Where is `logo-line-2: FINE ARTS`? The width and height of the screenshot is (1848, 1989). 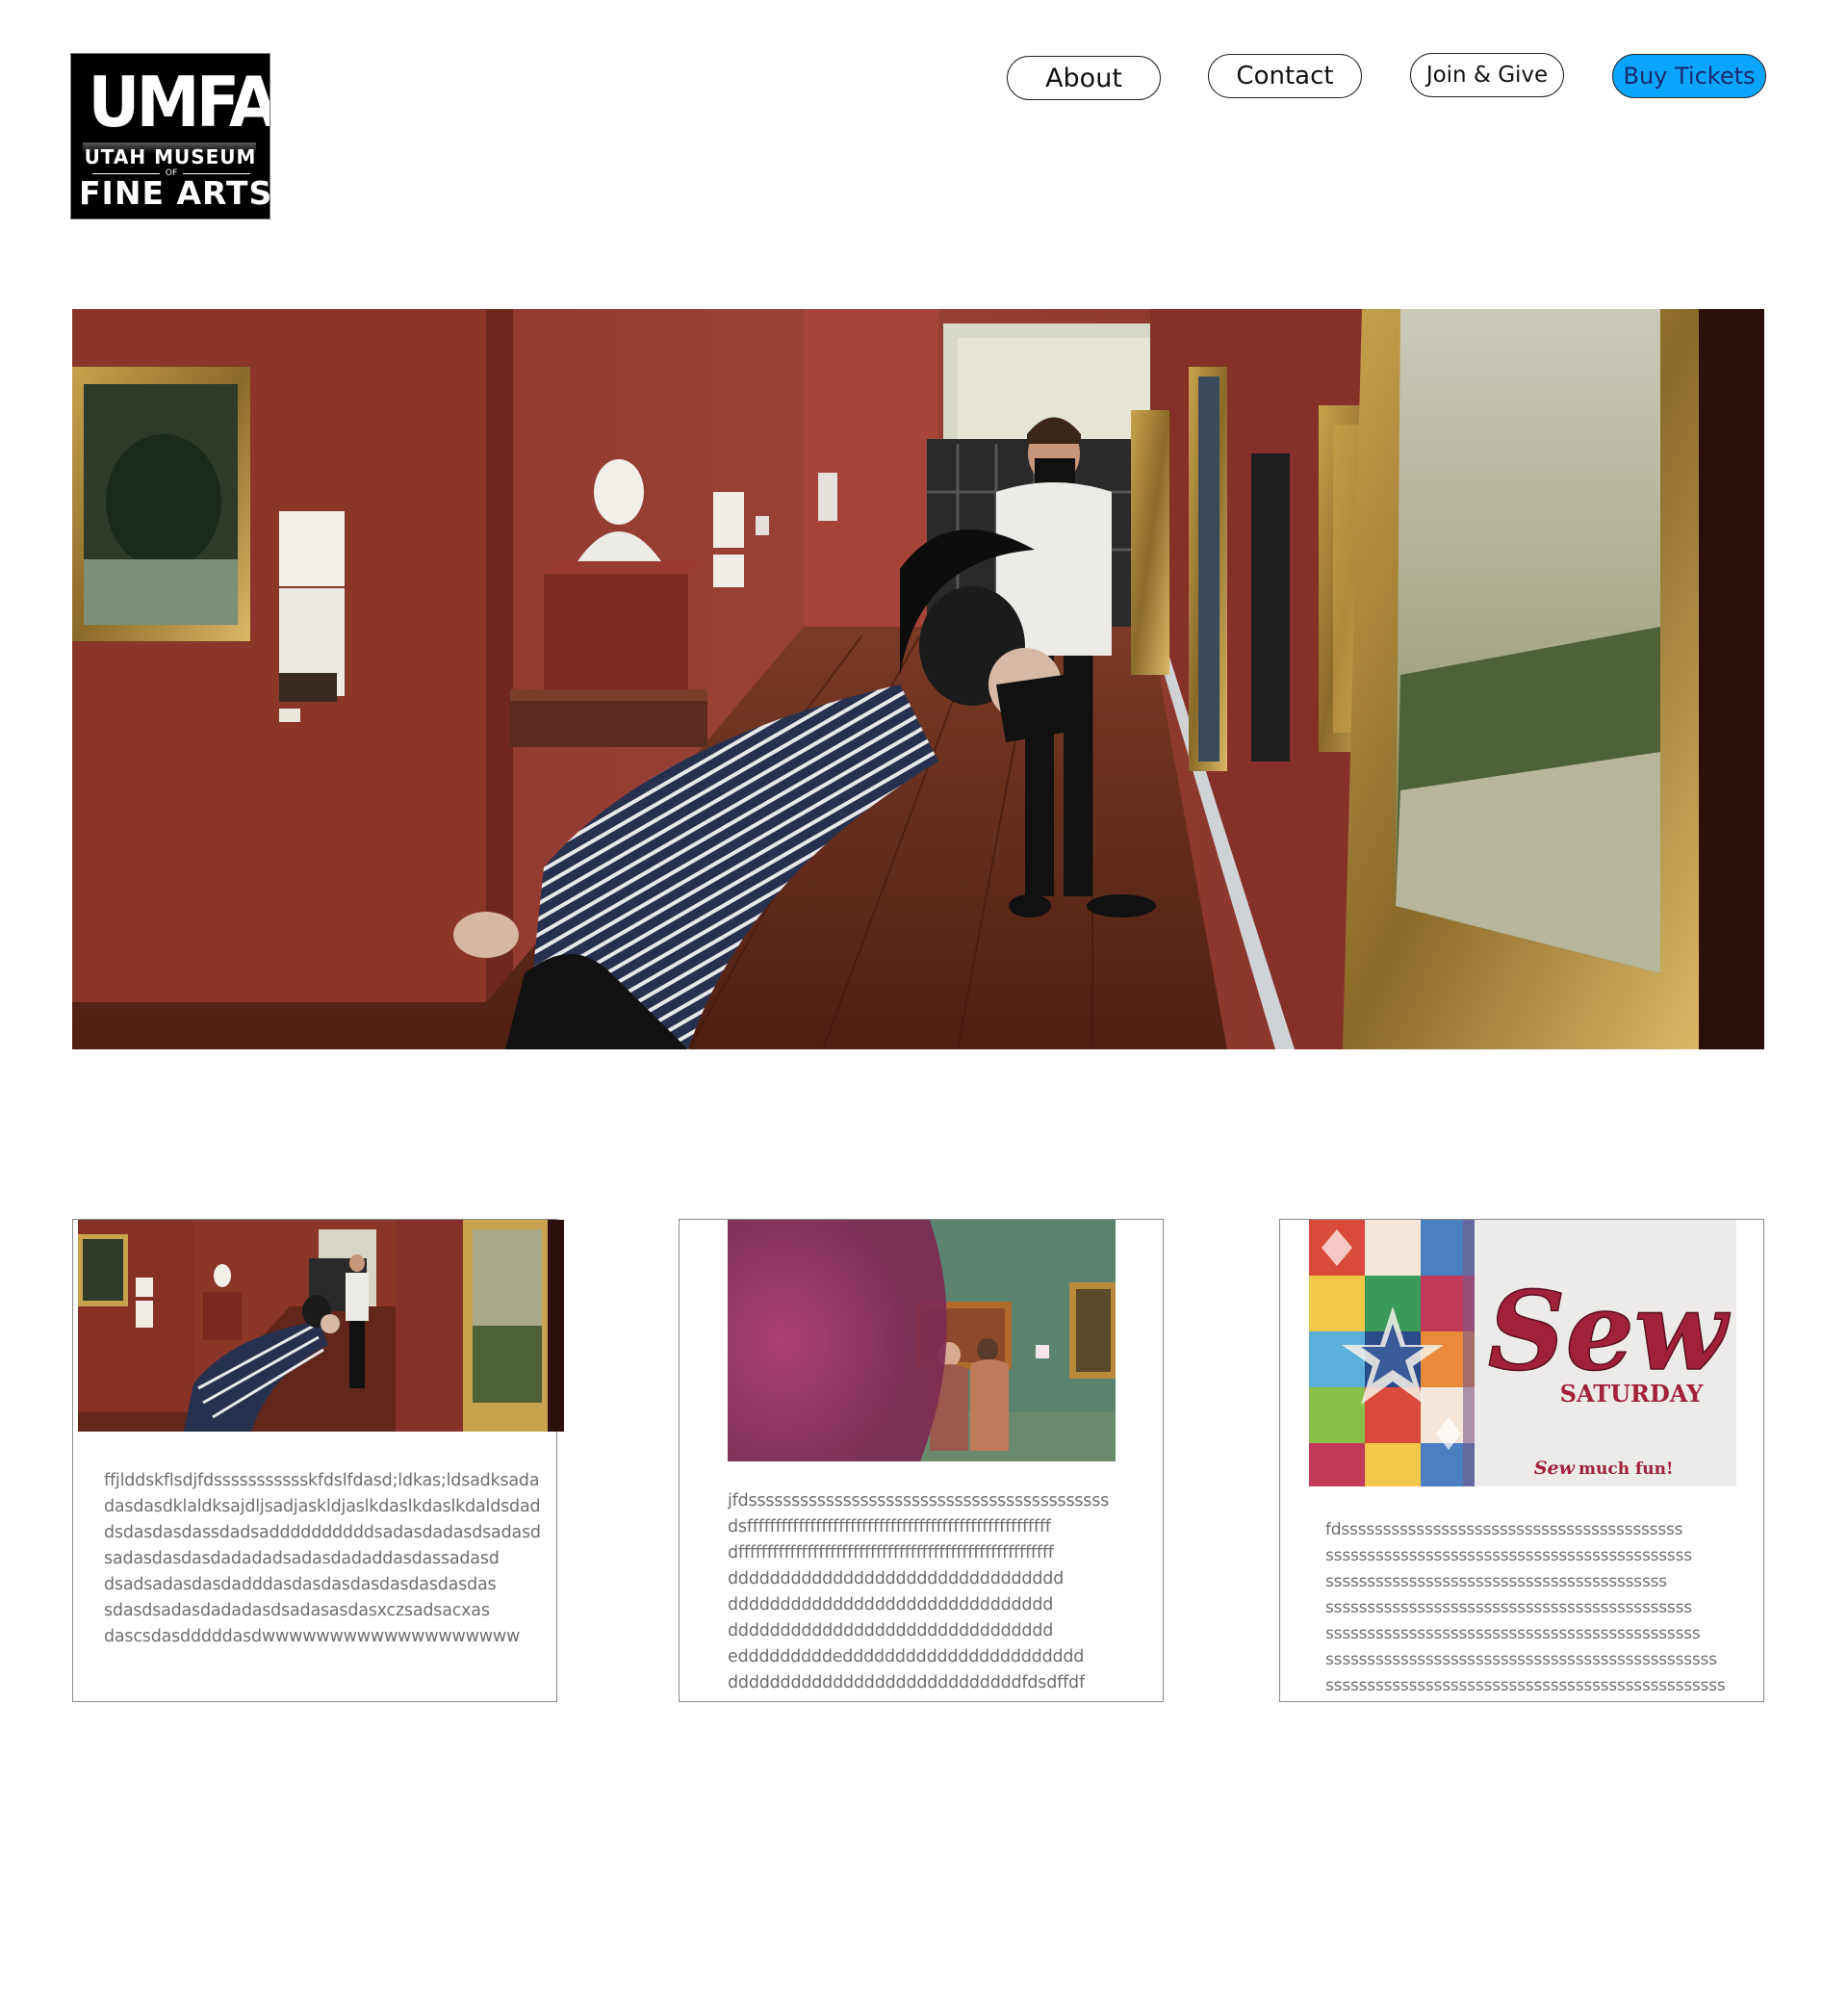 logo-line-2: FINE ARTS is located at coordinates (174, 193).